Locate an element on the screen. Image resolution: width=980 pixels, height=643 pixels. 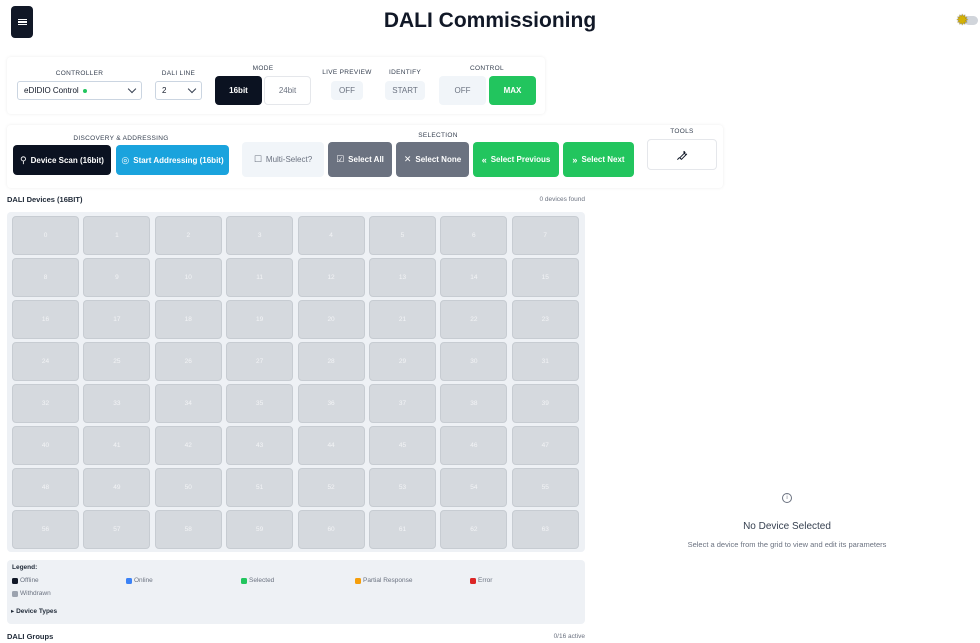
live-preview-toggle: OFF is located at coordinates (347, 90).